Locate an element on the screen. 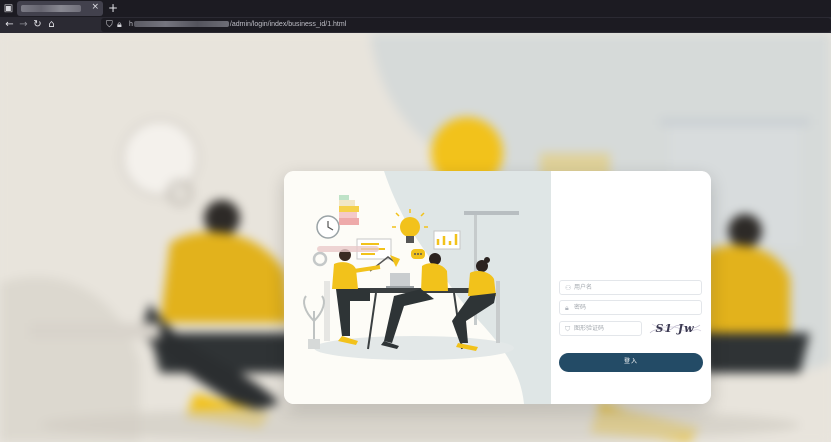  tab-title-redacted is located at coordinates (51, 8).